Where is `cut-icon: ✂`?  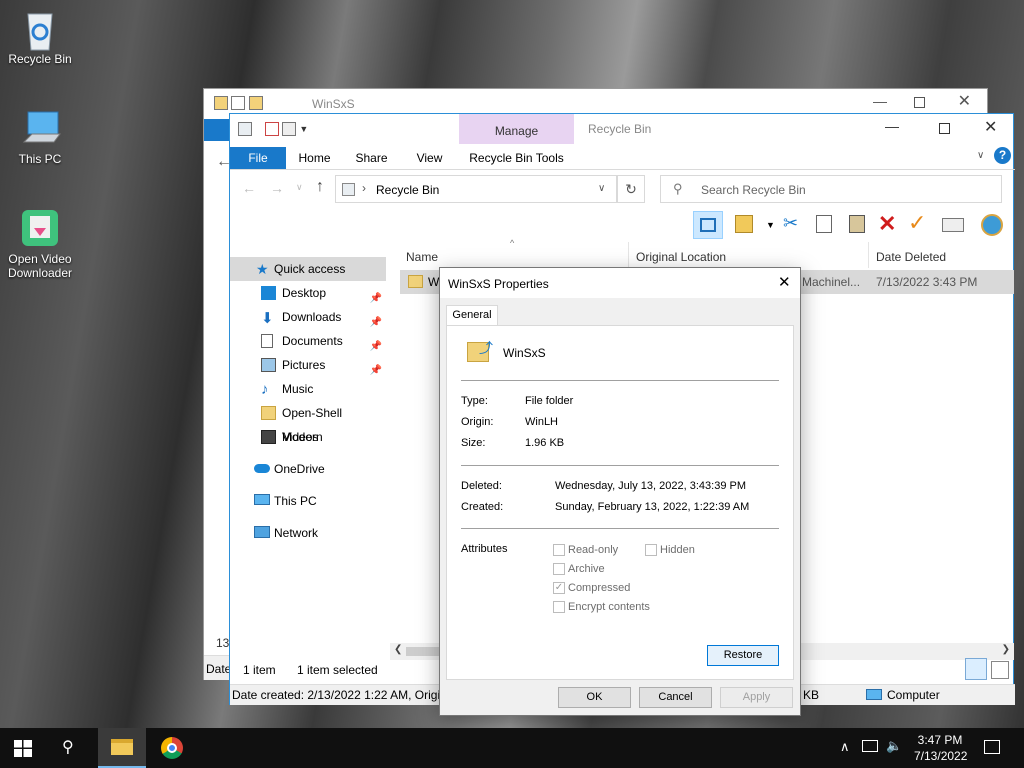 cut-icon: ✂ is located at coordinates (790, 223).